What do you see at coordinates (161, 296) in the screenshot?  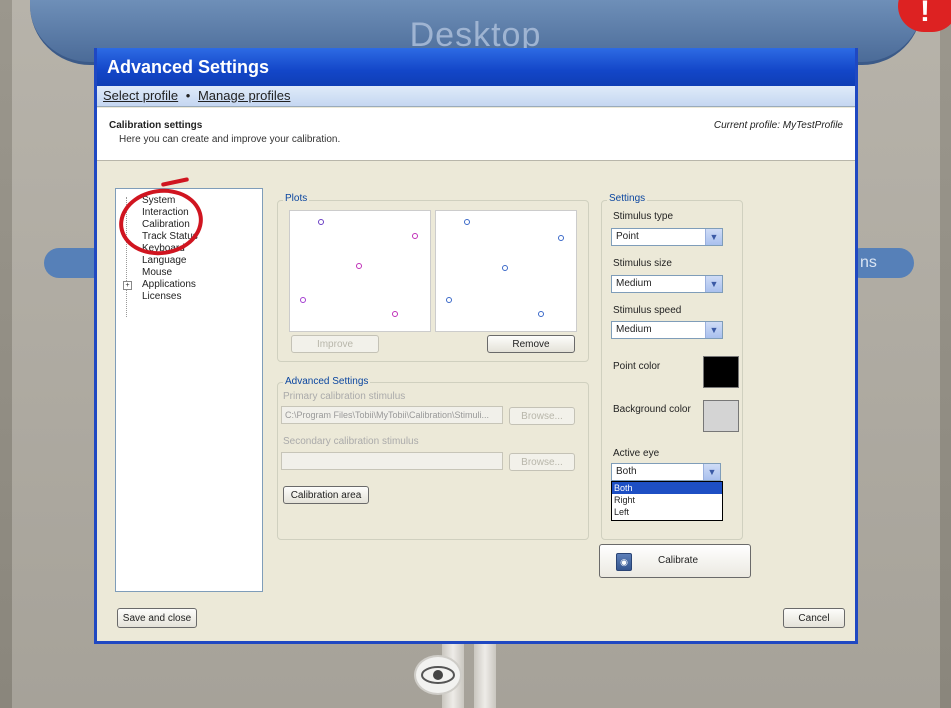 I see `tree-item-licenses: Licenses` at bounding box center [161, 296].